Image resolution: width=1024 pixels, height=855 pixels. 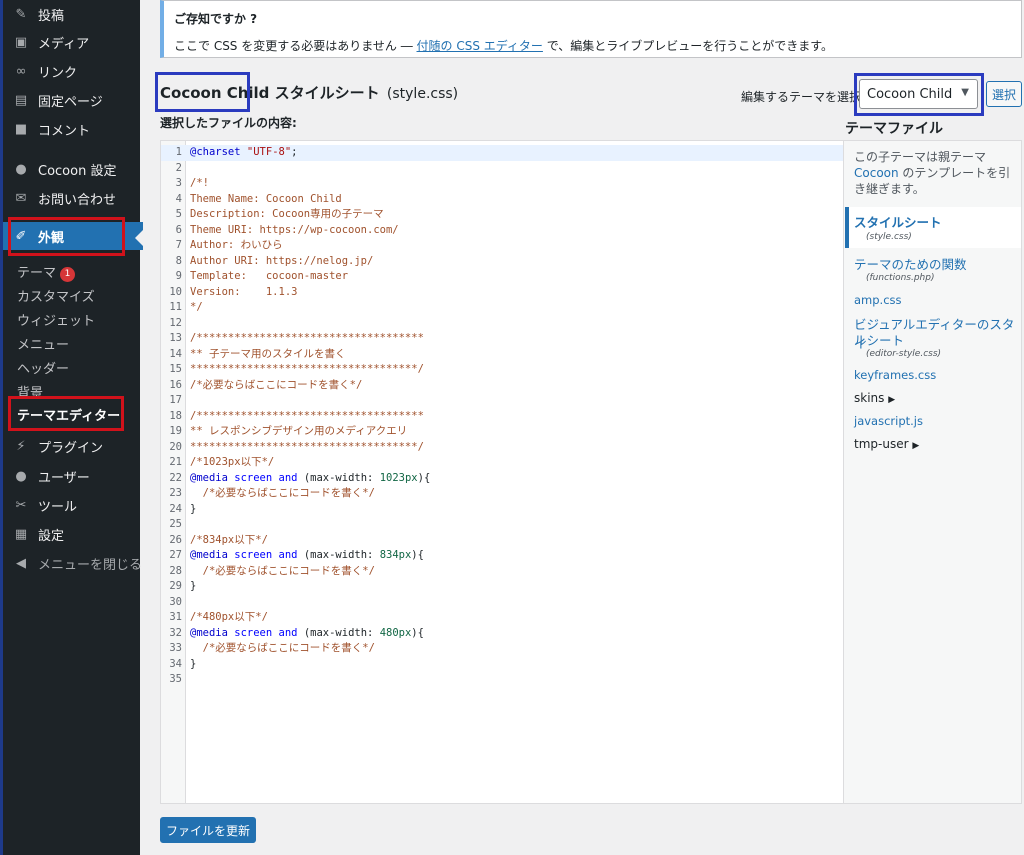 What do you see at coordinates (21, 71) in the screenshot?
I see `link-icon: ∞` at bounding box center [21, 71].